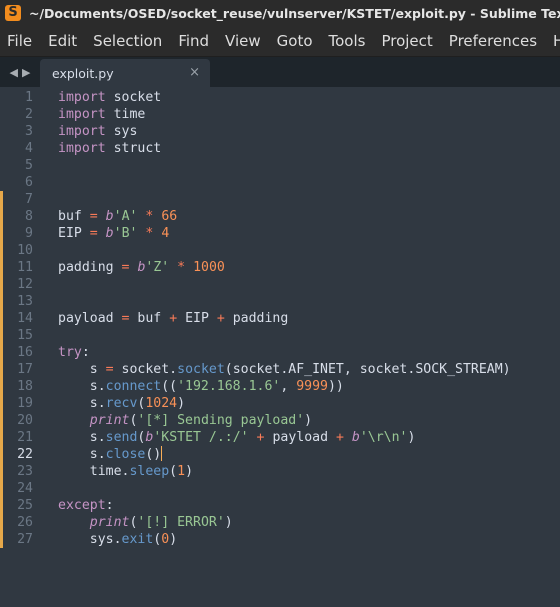 The image size is (560, 607). I want to click on code-line: 19 s.recv(1024), so click(280, 403).